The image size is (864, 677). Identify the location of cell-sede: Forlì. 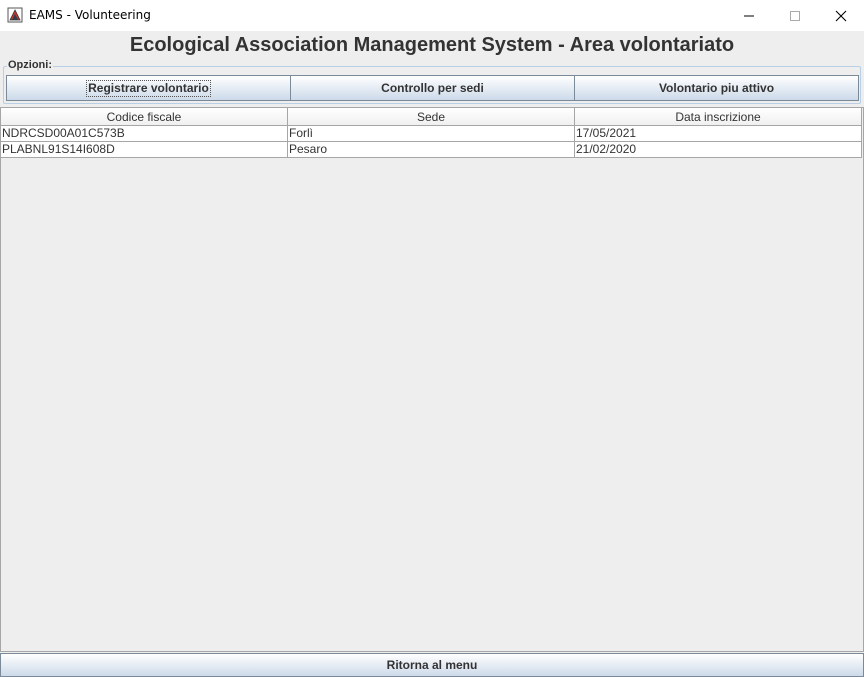
(431, 134).